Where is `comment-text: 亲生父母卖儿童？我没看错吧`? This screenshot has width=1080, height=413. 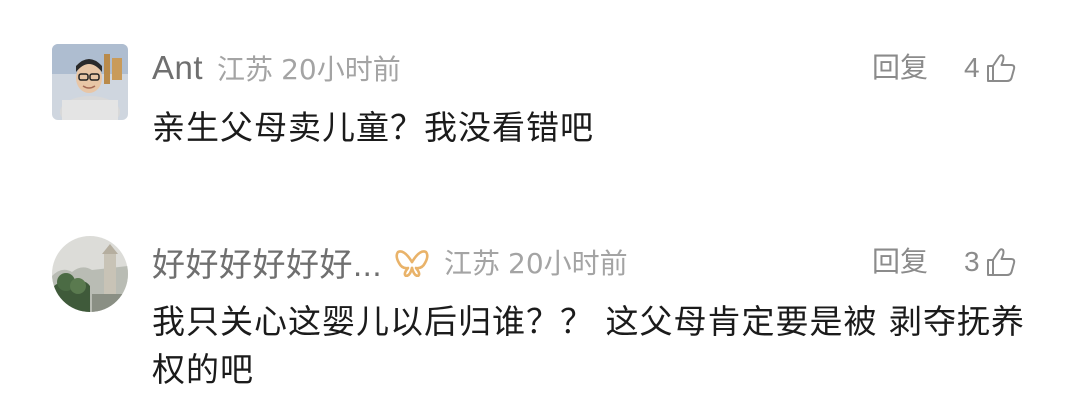
comment-text: 亲生父母卖儿童？我没看错吧 is located at coordinates (373, 127).